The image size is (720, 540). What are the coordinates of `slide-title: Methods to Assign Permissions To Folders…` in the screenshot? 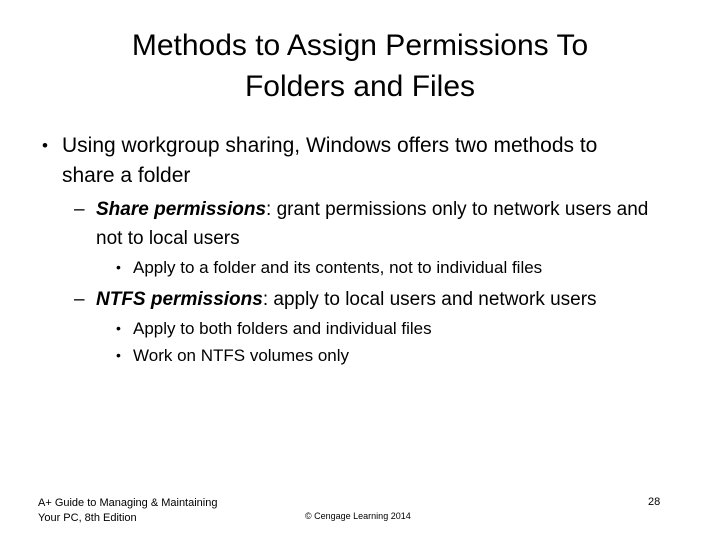 It's located at (360, 66).